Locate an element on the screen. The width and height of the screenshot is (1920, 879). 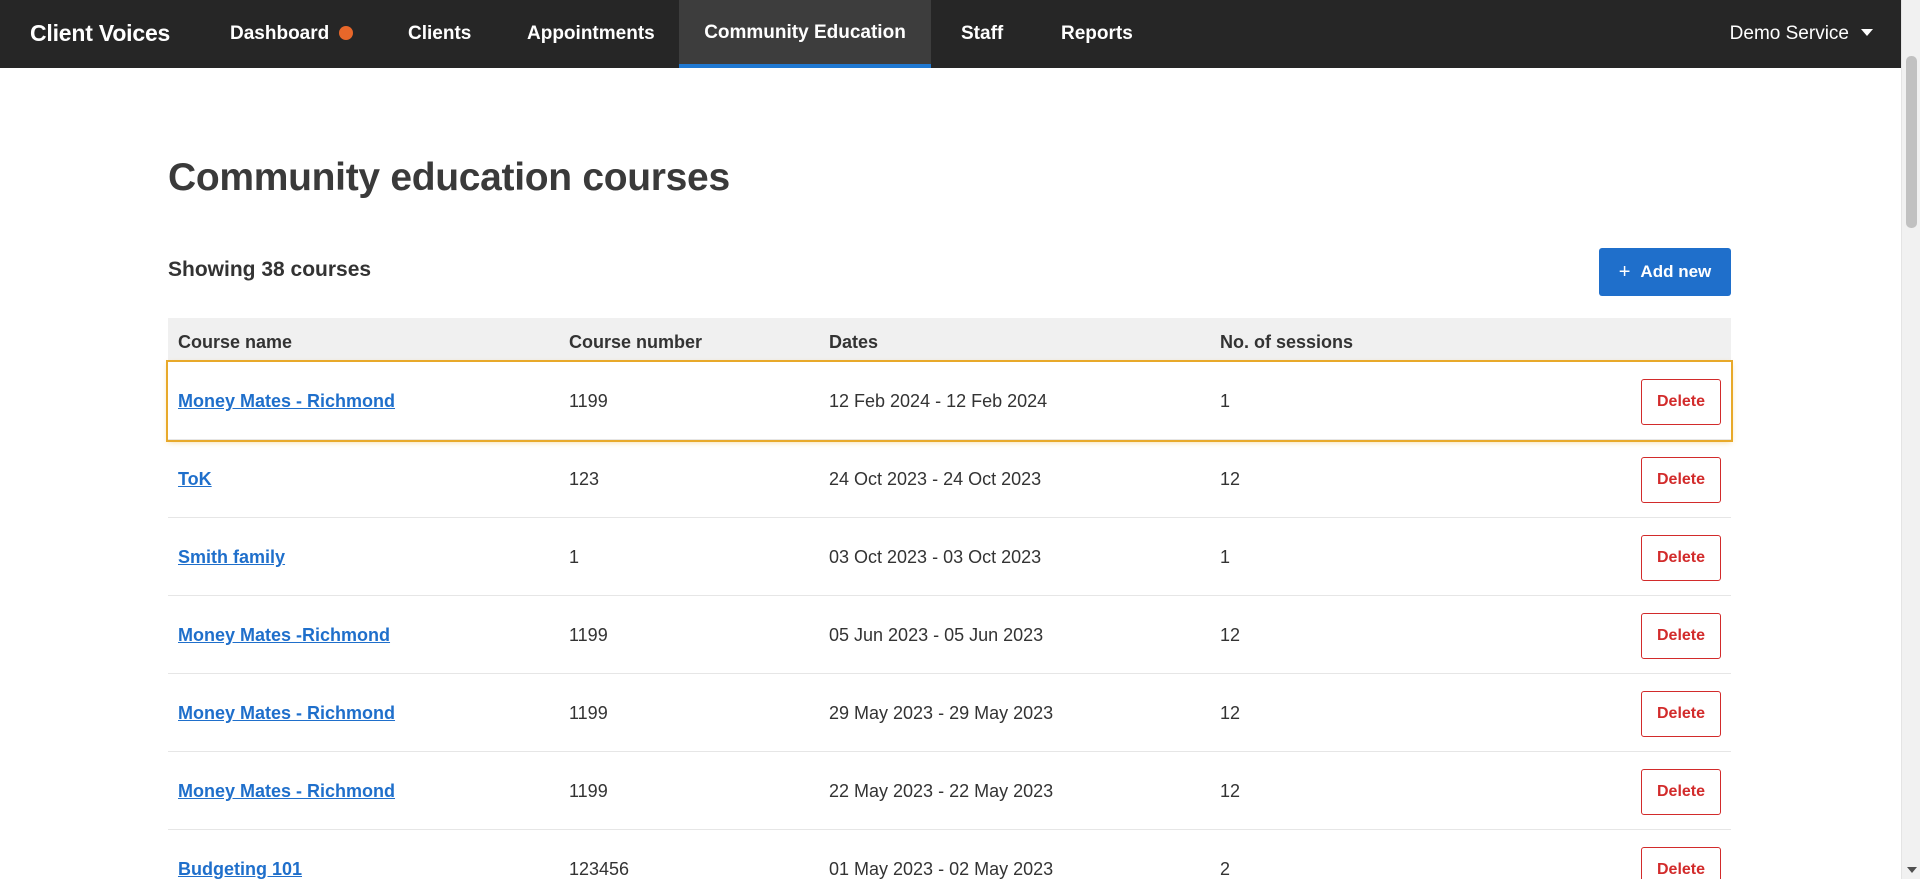
nav-appointments-label: Appointments is located at coordinates (591, 33).